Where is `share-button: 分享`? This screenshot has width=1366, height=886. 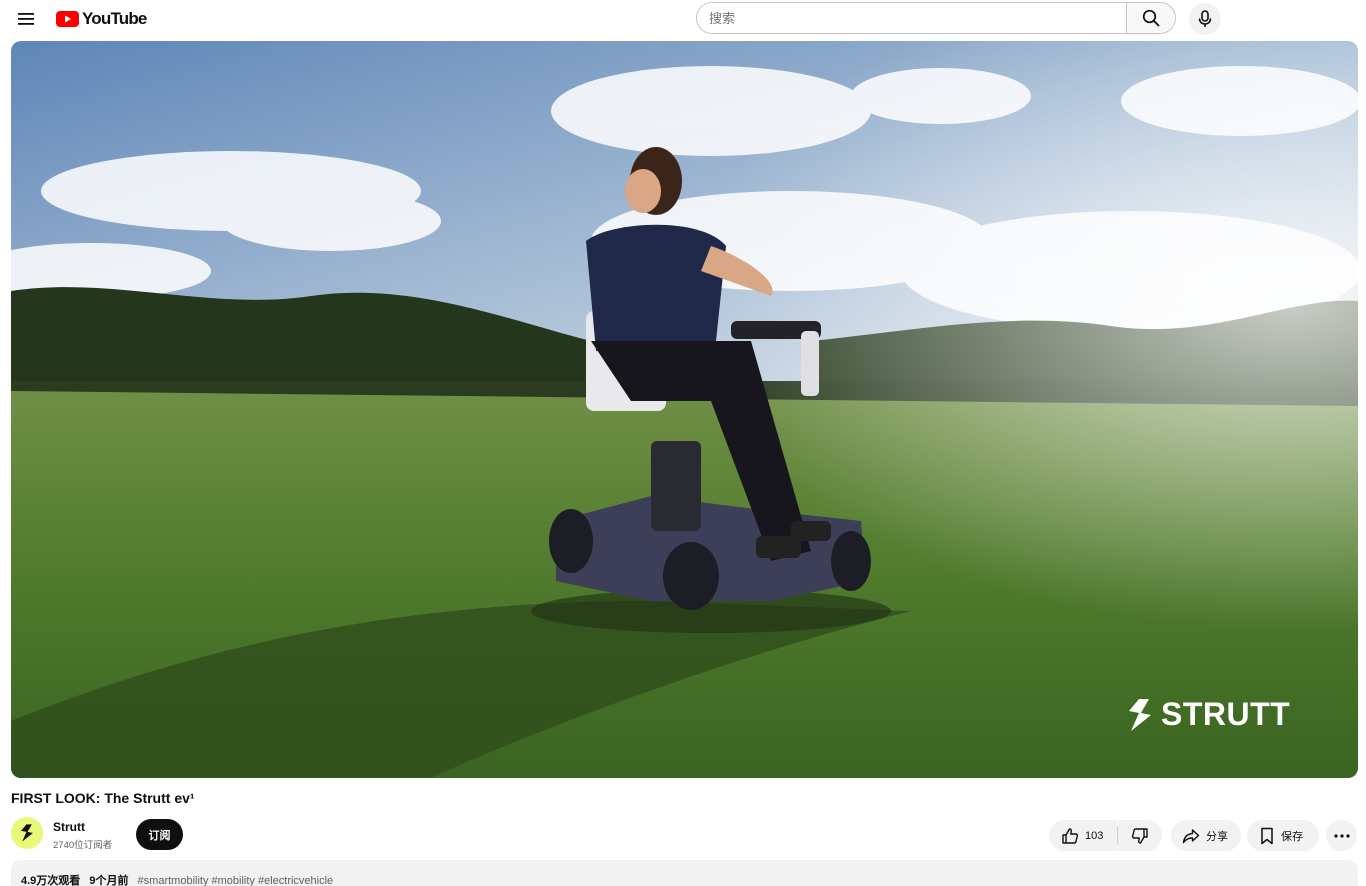
share-button: 分享 is located at coordinates (1206, 835).